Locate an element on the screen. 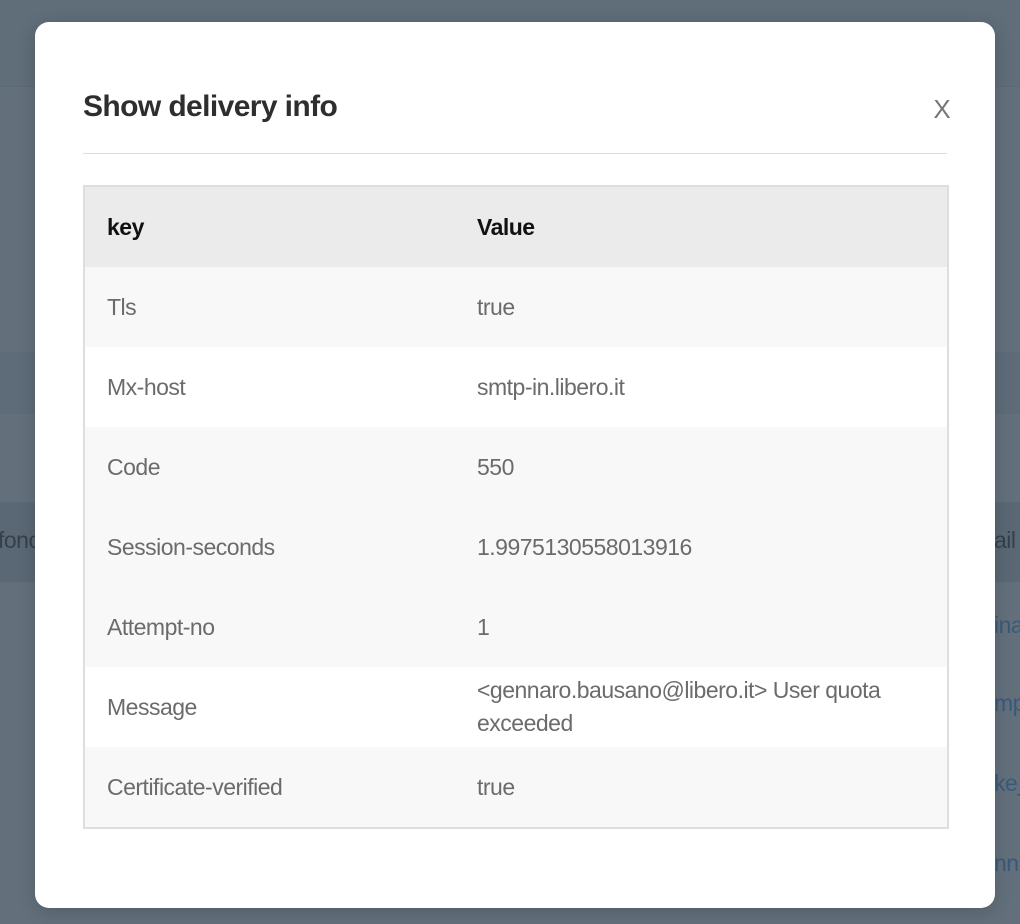 The image size is (1020, 924). row-value: 550 is located at coordinates (701, 467).